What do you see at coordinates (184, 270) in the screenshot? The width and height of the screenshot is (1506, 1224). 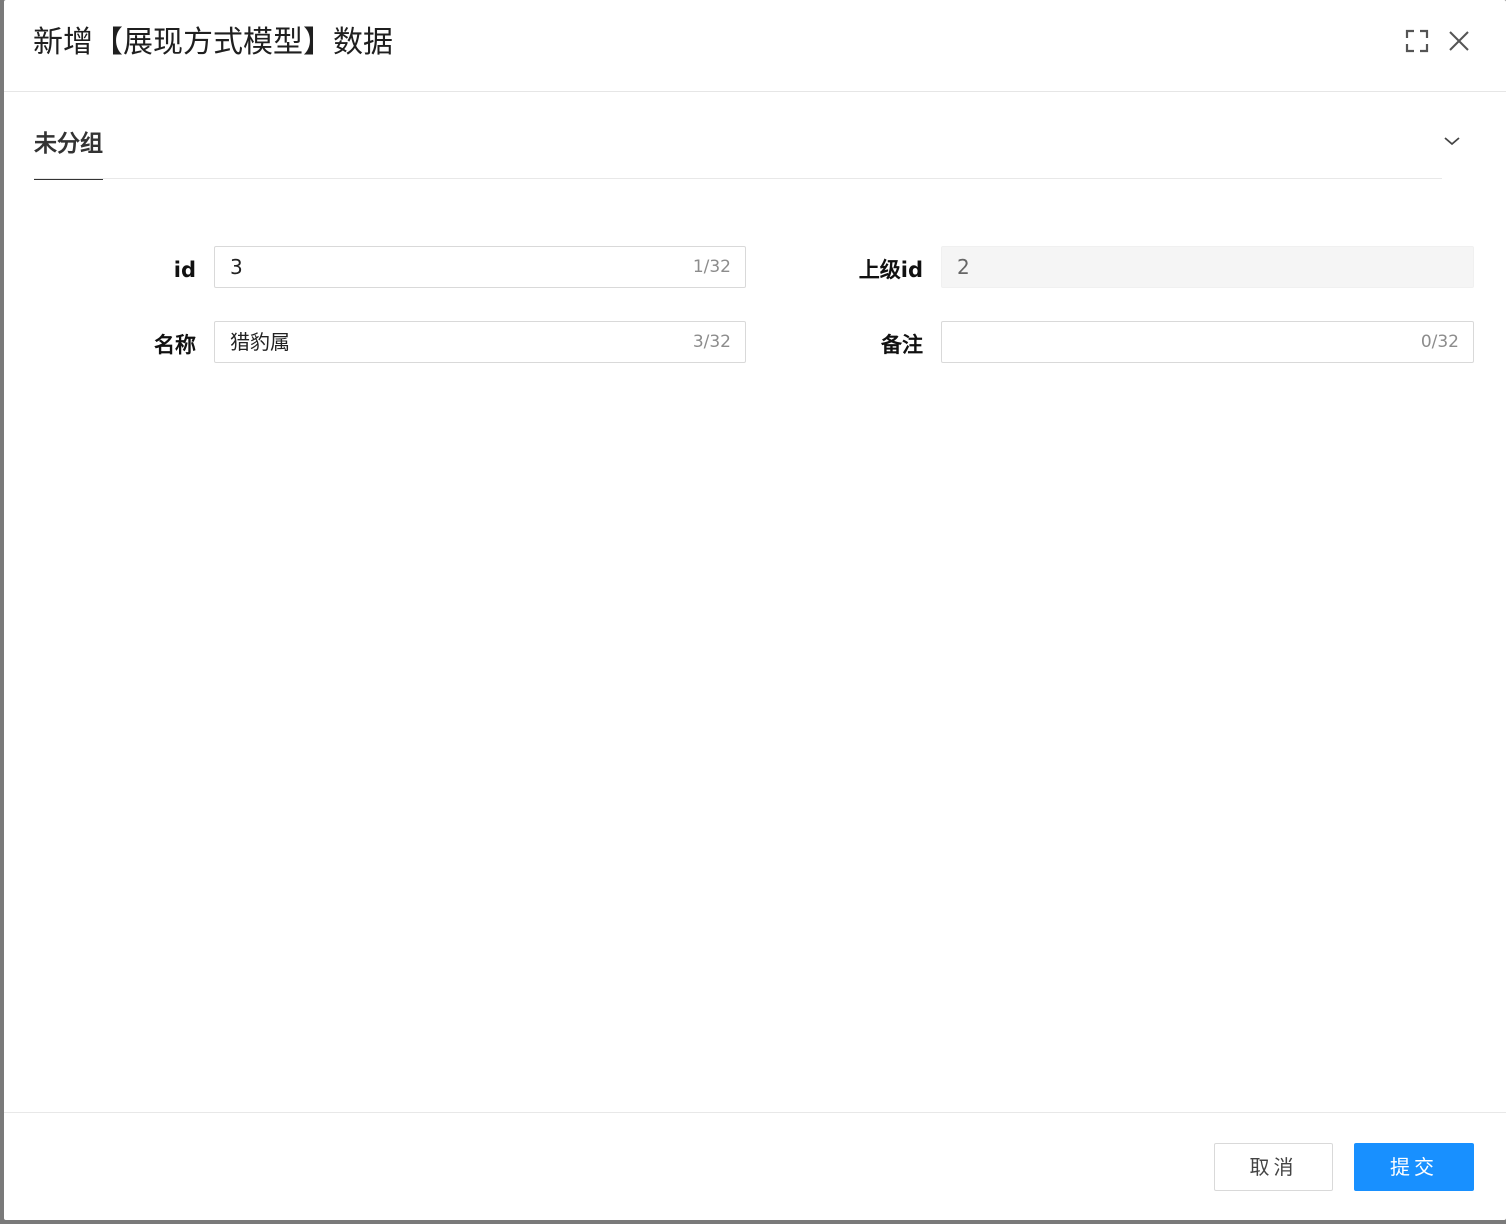 I see `field-label-id: id` at bounding box center [184, 270].